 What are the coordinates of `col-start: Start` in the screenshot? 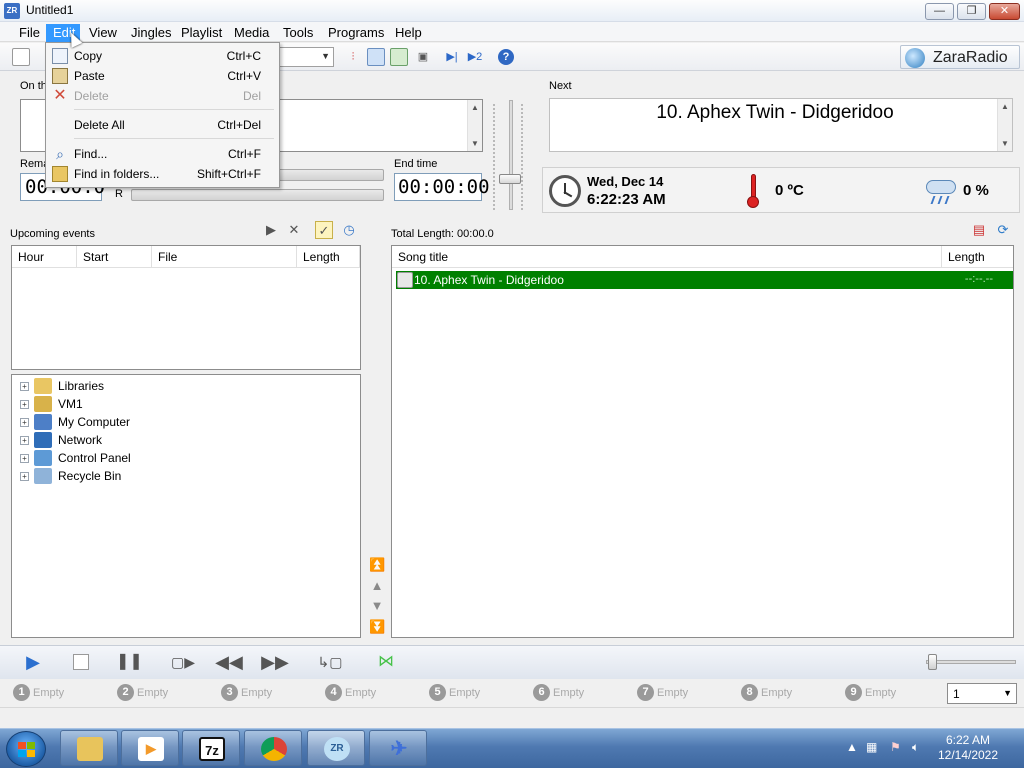 It's located at (114, 257).